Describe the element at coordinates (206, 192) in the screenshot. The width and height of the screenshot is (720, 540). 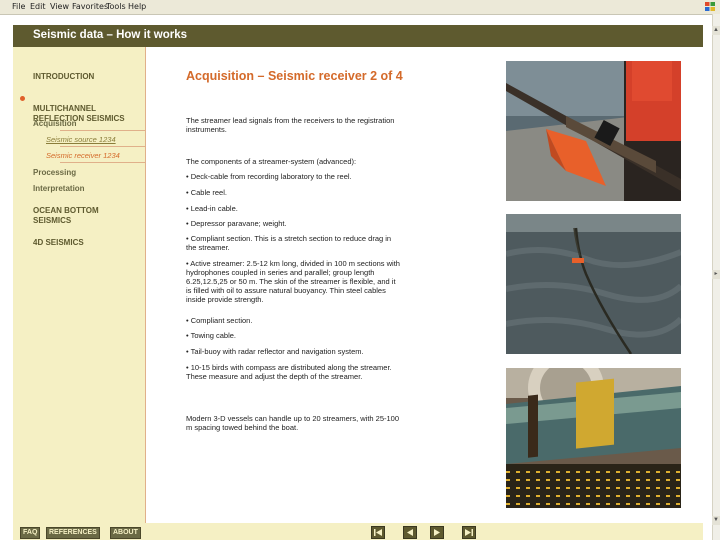
I see `list-item: • Cable reel.` at that location.